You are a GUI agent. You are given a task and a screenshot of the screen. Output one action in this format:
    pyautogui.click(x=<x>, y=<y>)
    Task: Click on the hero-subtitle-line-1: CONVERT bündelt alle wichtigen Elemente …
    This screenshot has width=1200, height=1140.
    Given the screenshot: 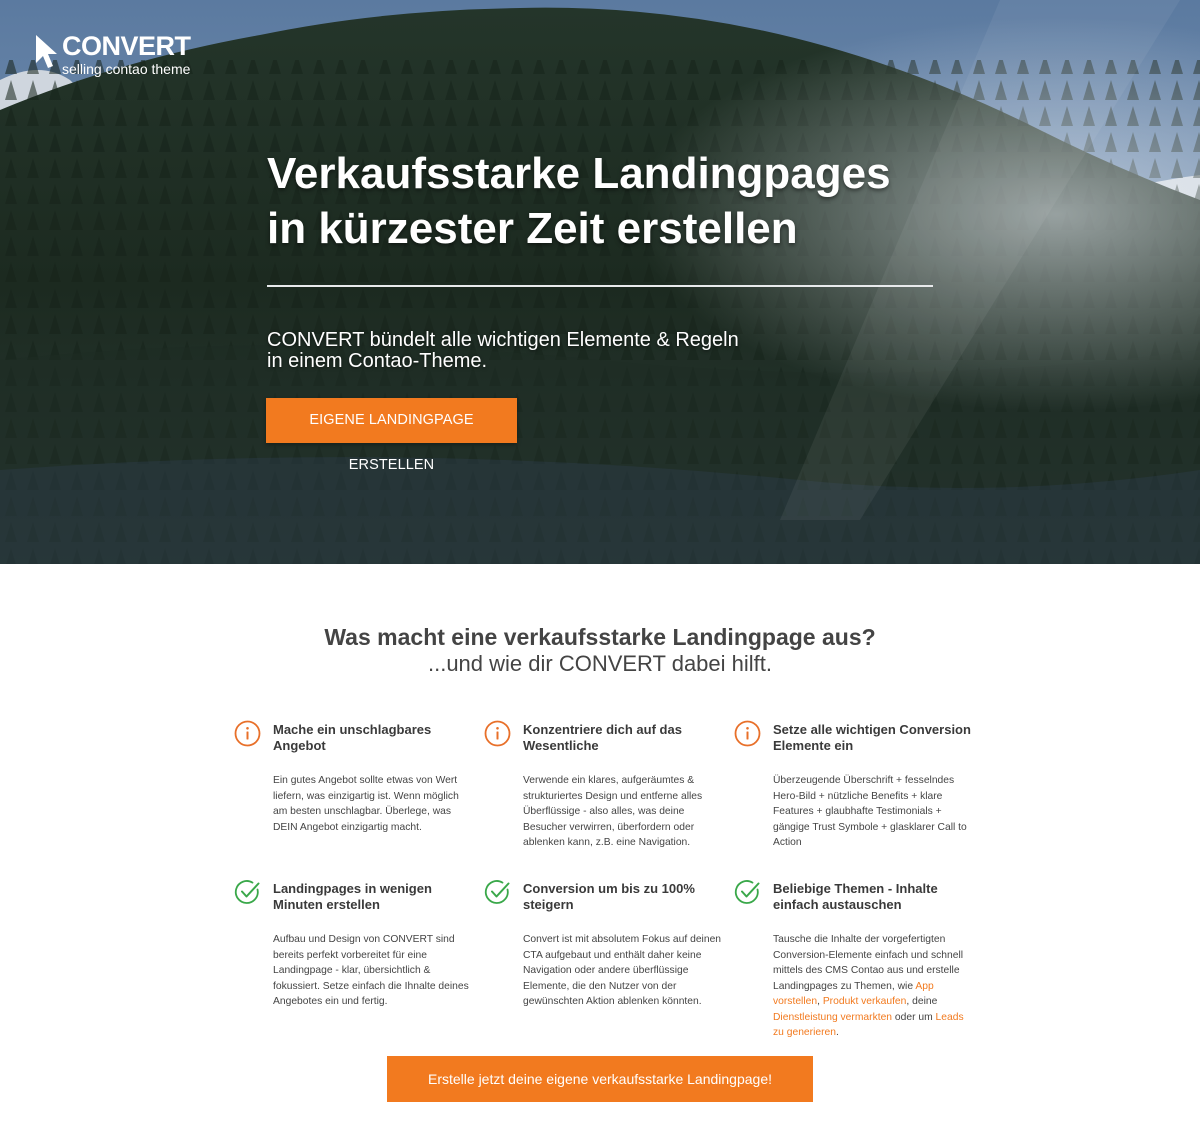 What is the action you would take?
    pyautogui.click(x=503, y=340)
    